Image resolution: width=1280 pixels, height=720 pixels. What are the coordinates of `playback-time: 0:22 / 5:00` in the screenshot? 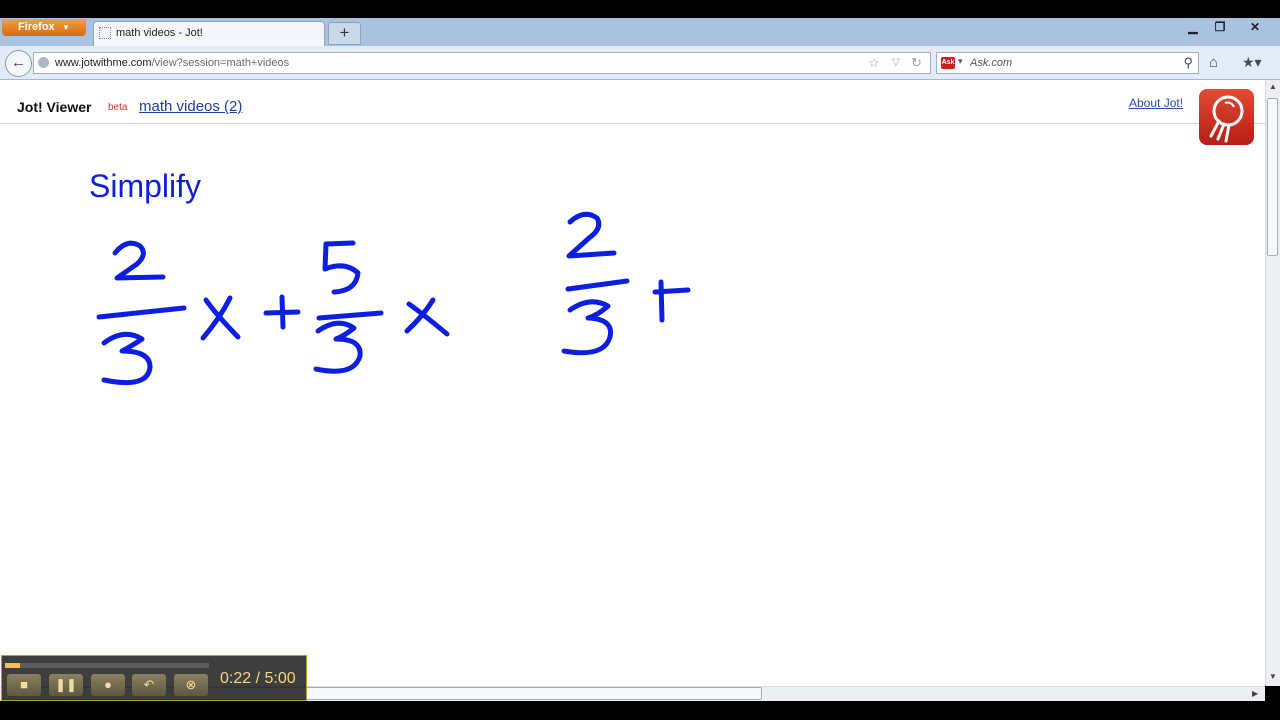 It's located at (258, 678).